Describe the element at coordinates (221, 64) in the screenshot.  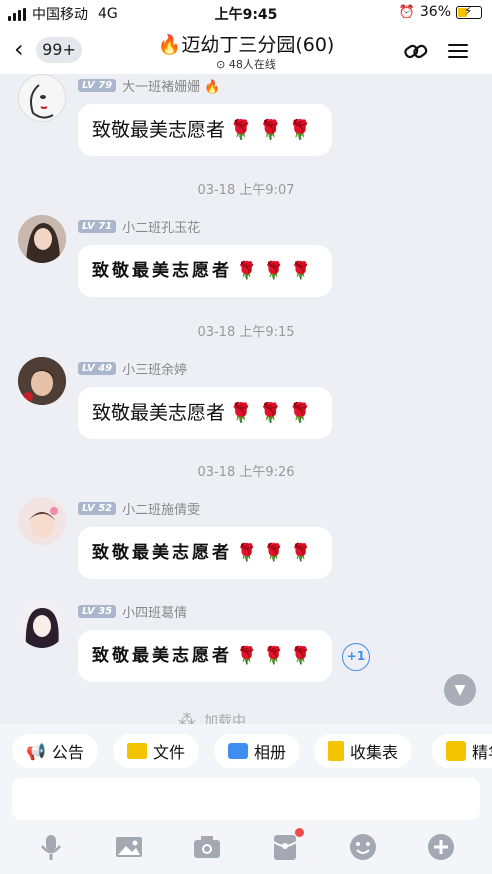
I see `online-icon: ⊙` at that location.